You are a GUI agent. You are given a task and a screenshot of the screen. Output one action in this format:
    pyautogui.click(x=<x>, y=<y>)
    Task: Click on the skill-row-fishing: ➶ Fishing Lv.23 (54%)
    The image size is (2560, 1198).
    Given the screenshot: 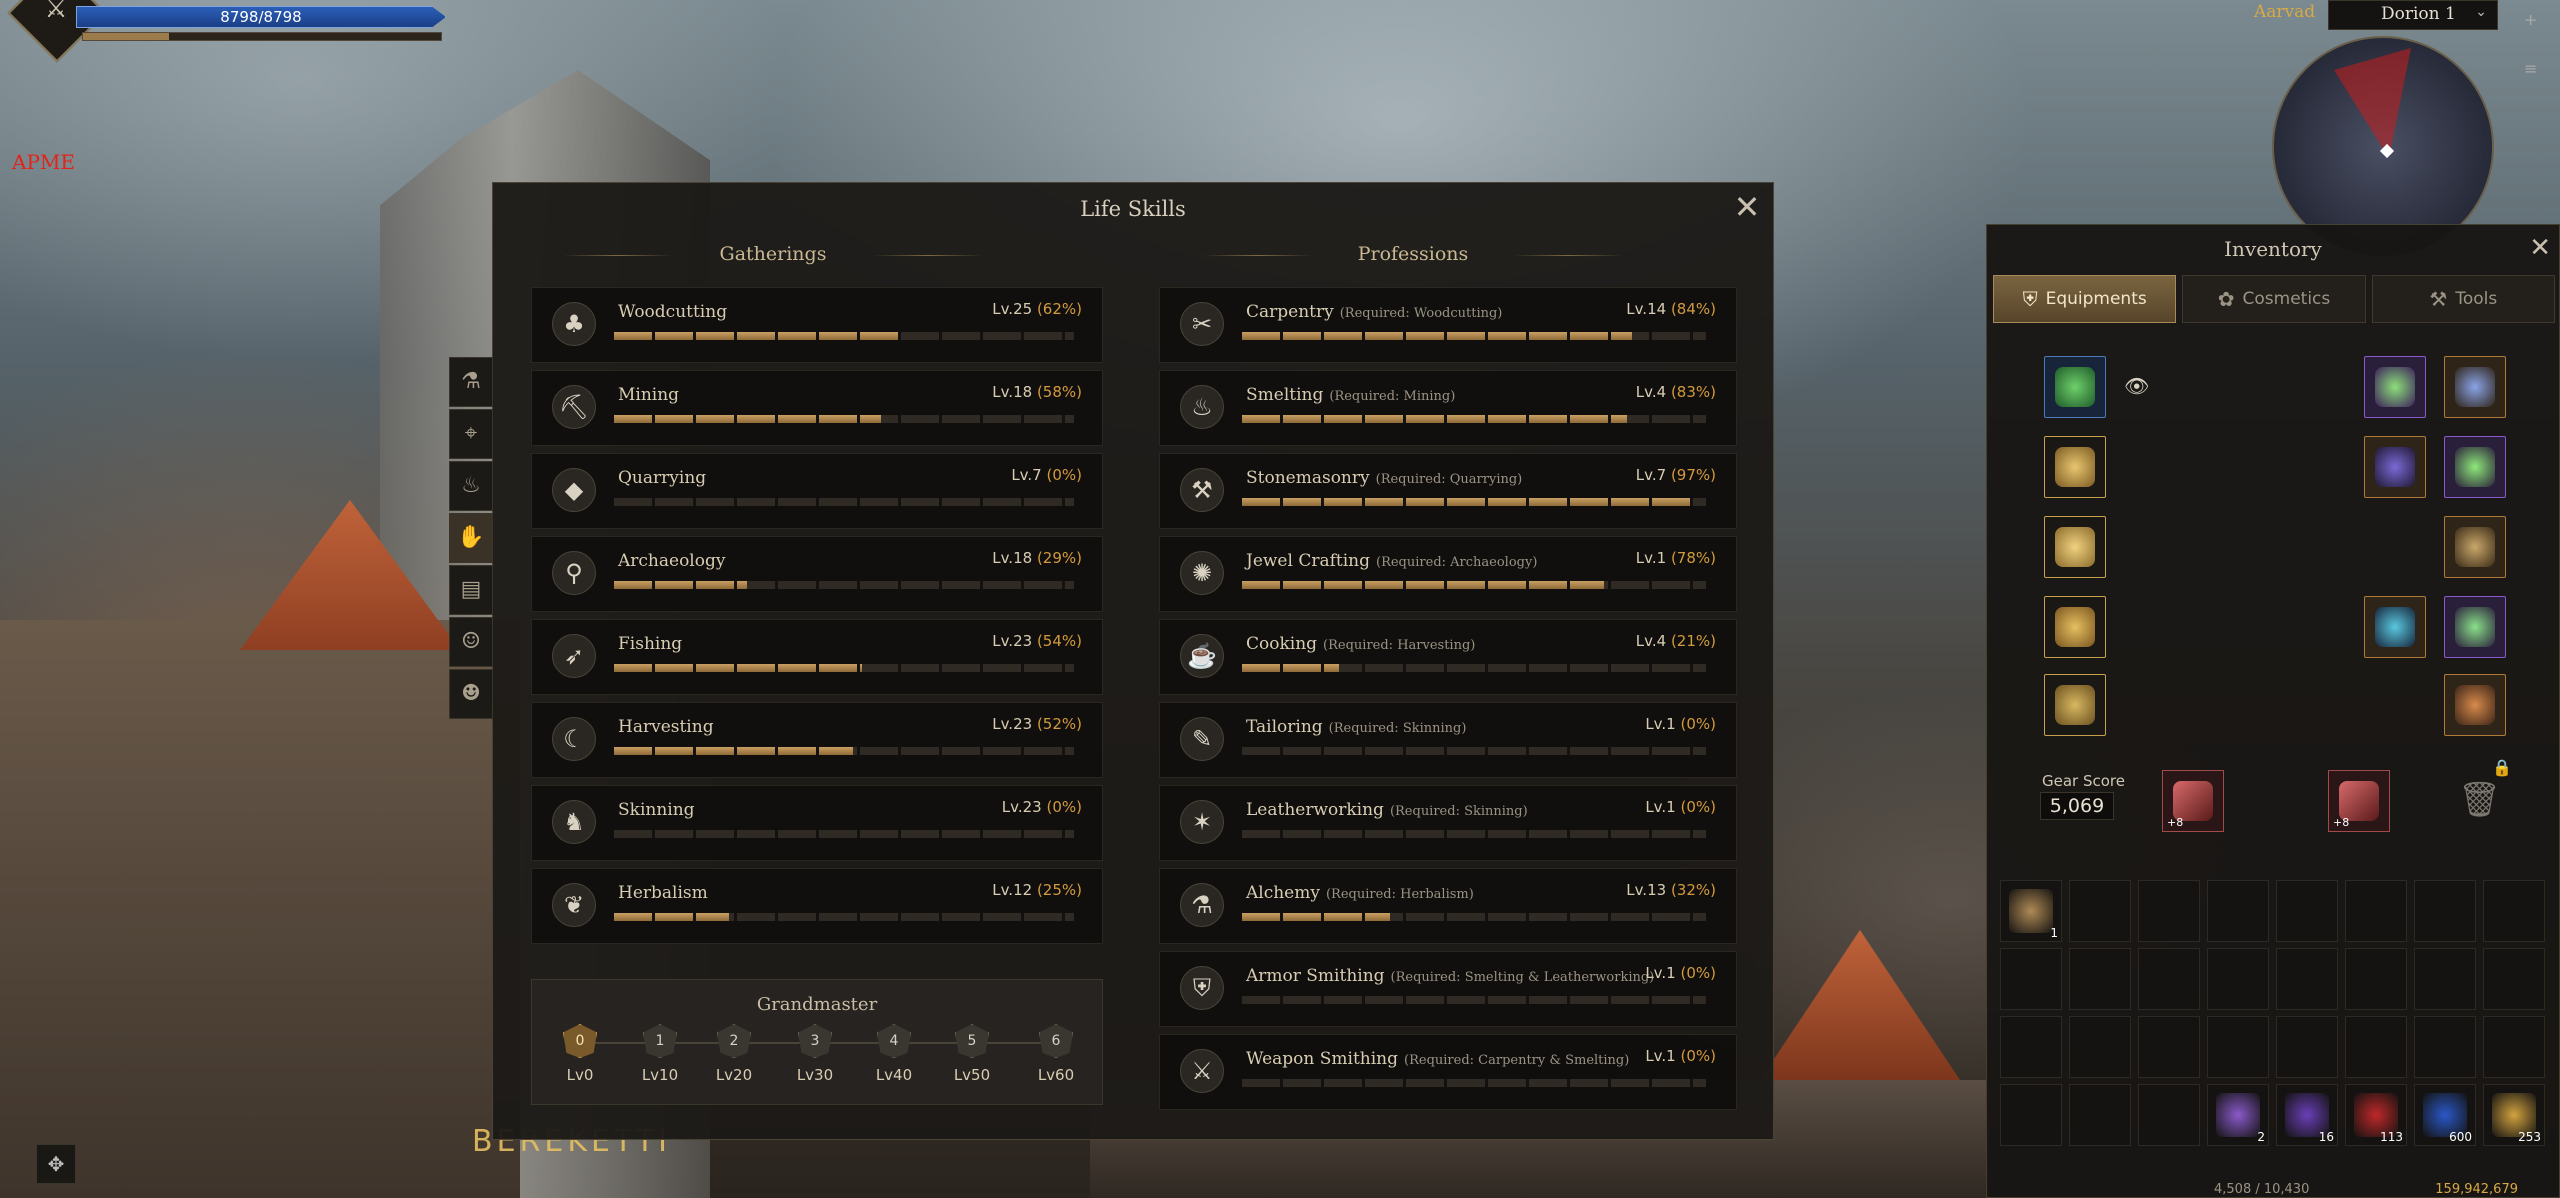 What is the action you would take?
    pyautogui.click(x=817, y=657)
    